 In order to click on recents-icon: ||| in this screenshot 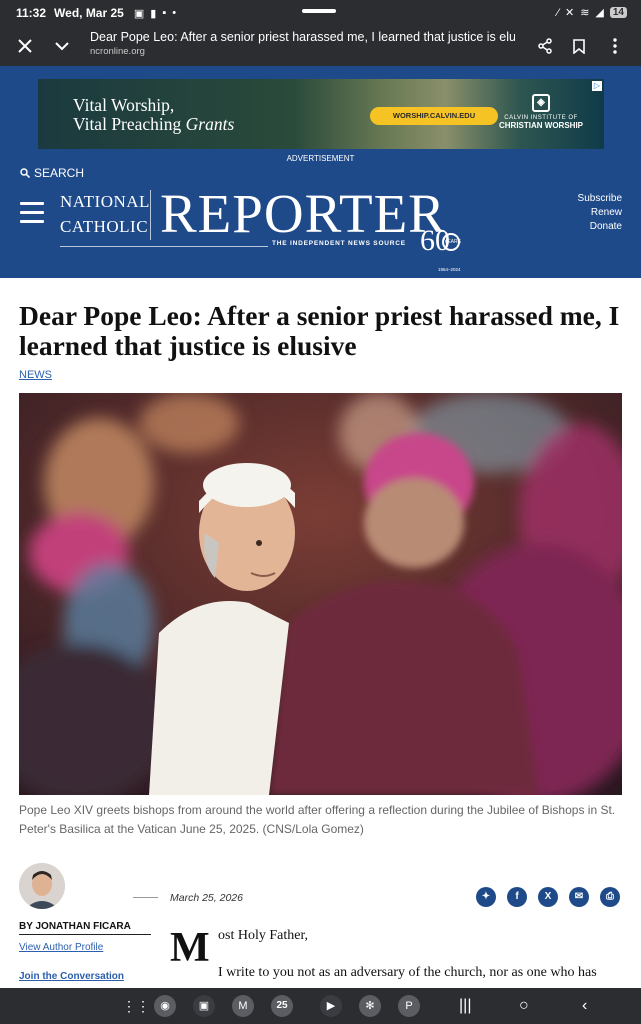, I will do `click(465, 1006)`.